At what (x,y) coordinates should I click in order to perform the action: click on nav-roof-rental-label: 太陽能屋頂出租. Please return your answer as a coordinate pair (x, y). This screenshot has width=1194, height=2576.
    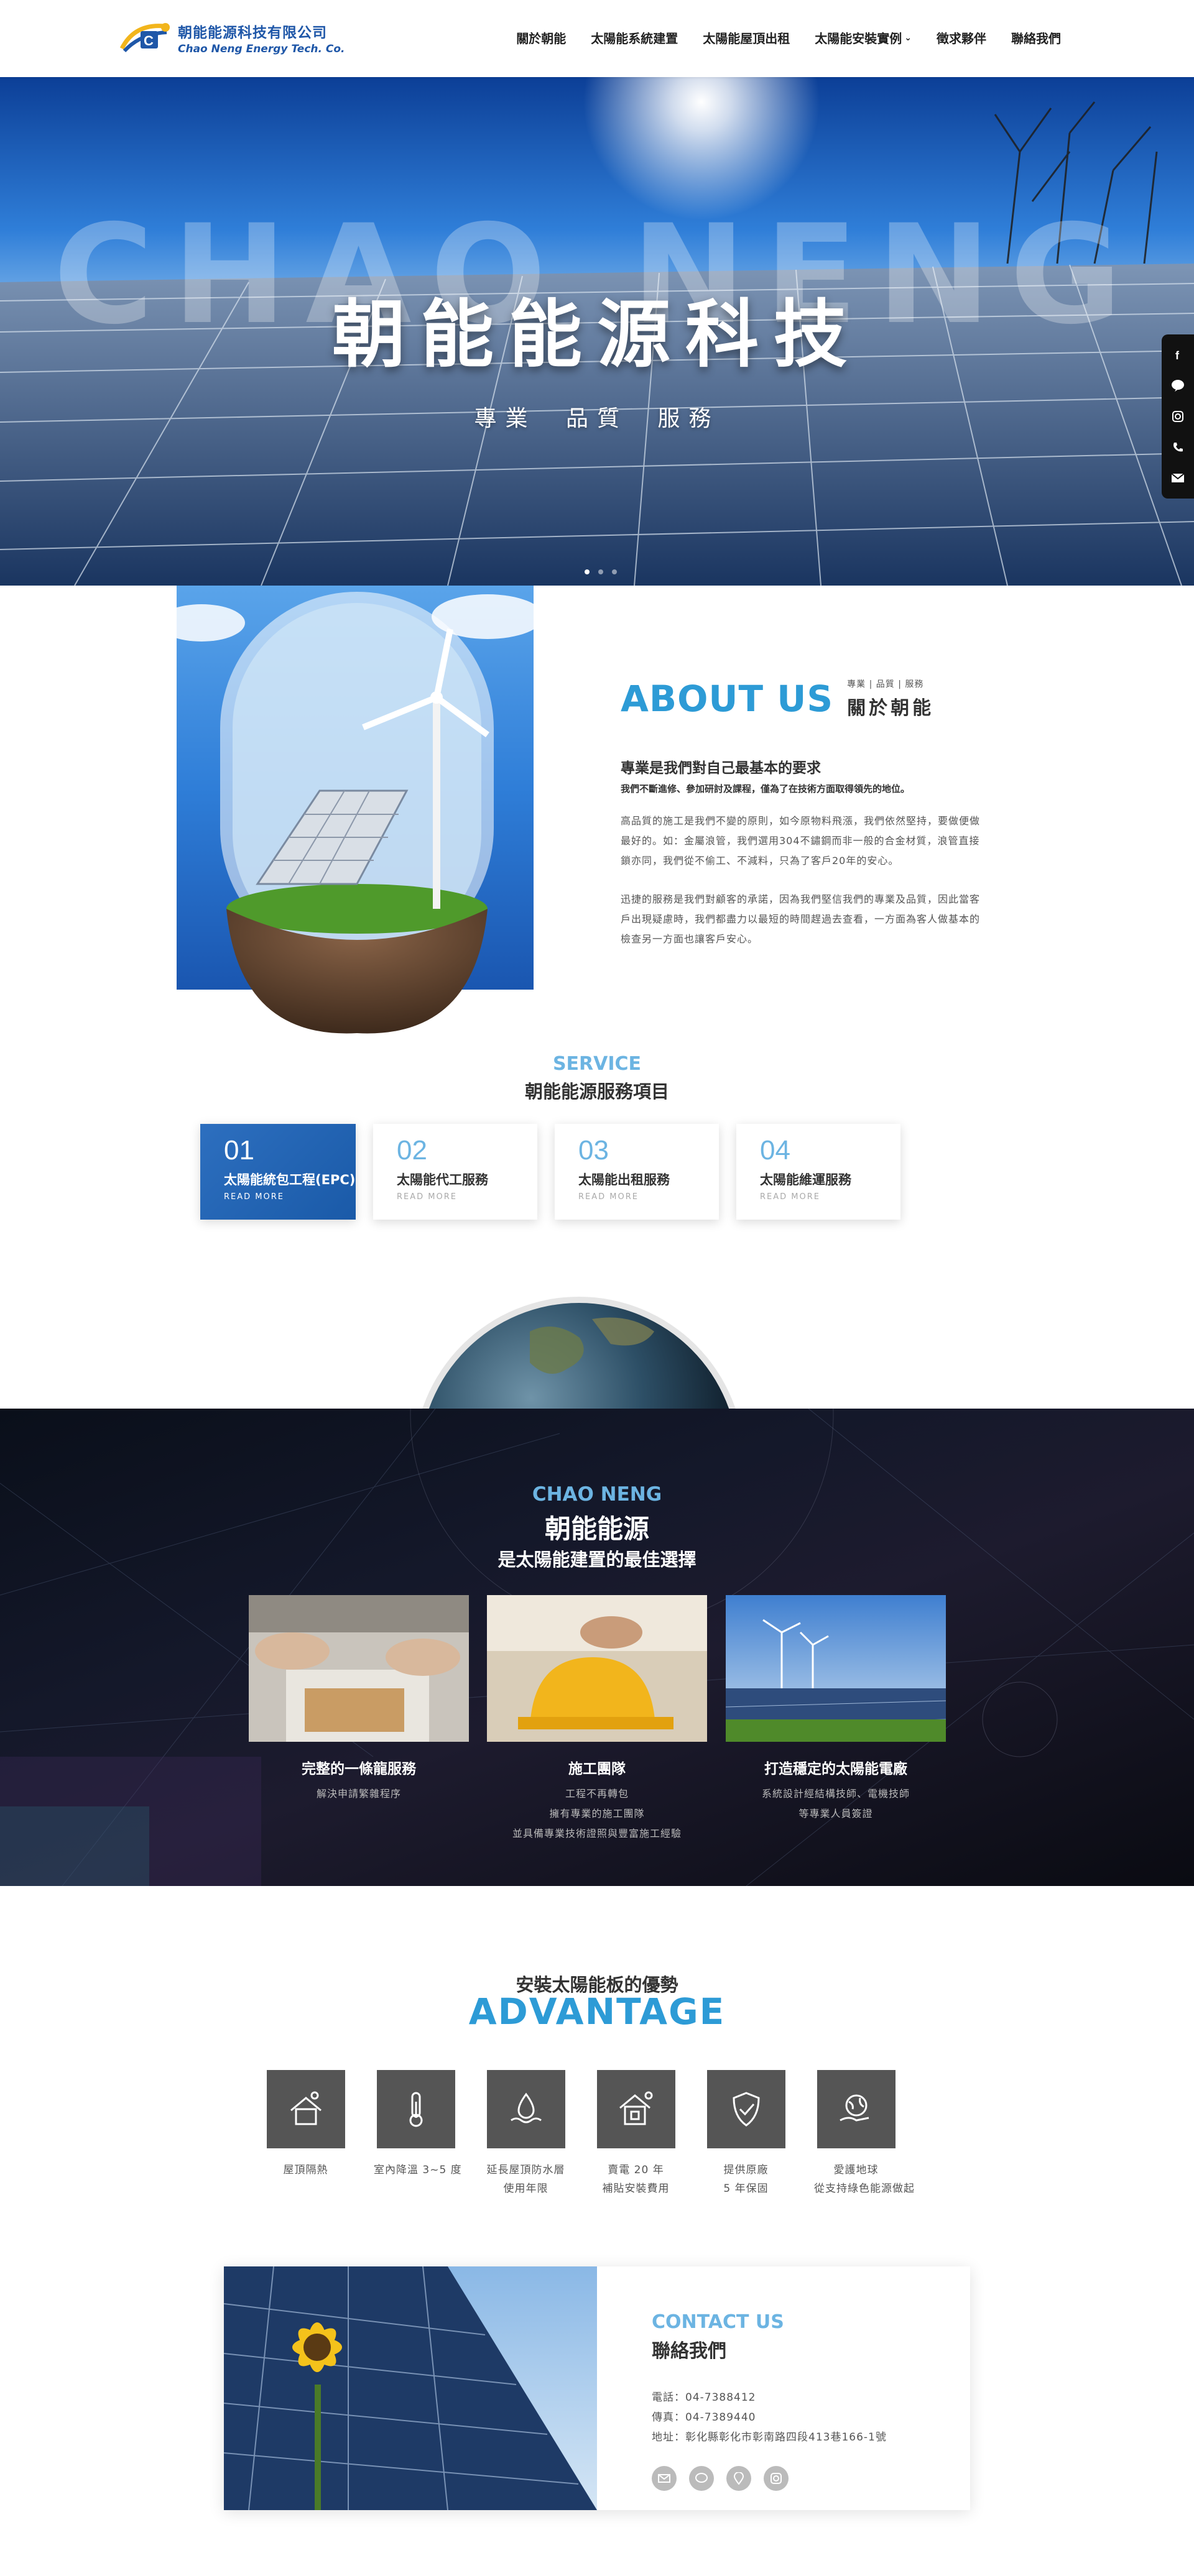
    Looking at the image, I should click on (746, 38).